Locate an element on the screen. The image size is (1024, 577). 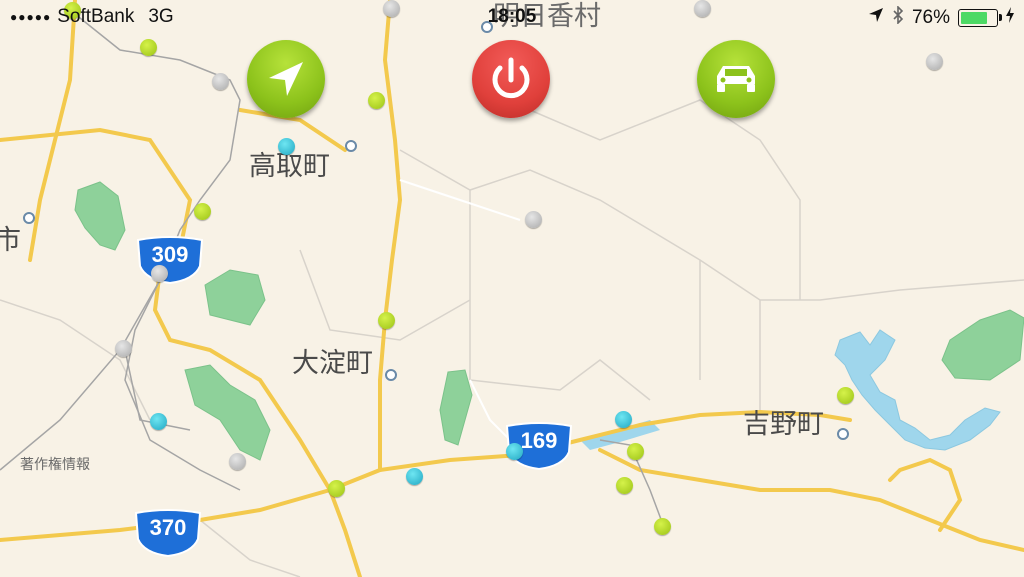
battery-icon is located at coordinates (980, 18).